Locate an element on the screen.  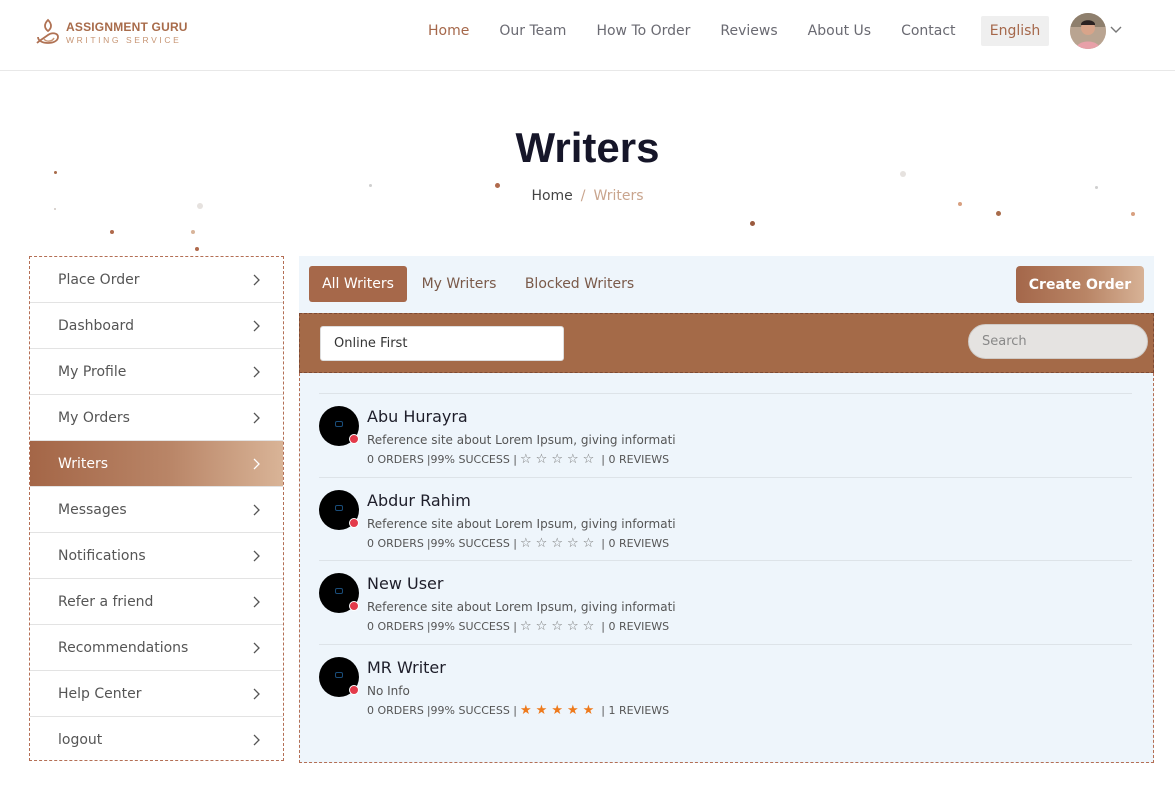
sidebar-item-help-center: Help Center is located at coordinates (156, 694).